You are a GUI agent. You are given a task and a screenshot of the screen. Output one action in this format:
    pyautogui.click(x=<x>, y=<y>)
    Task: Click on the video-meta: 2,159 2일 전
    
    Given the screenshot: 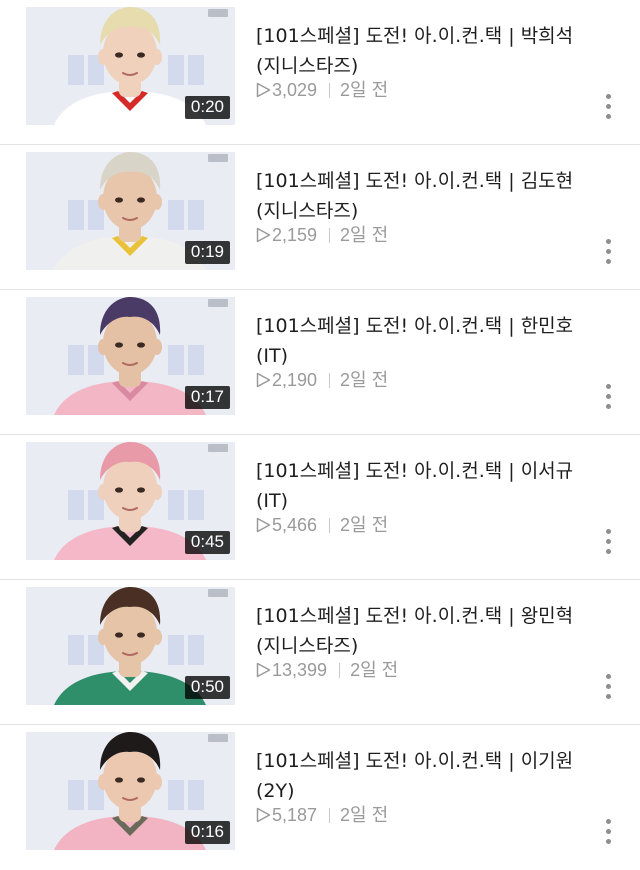 What is the action you would take?
    pyautogui.click(x=322, y=235)
    